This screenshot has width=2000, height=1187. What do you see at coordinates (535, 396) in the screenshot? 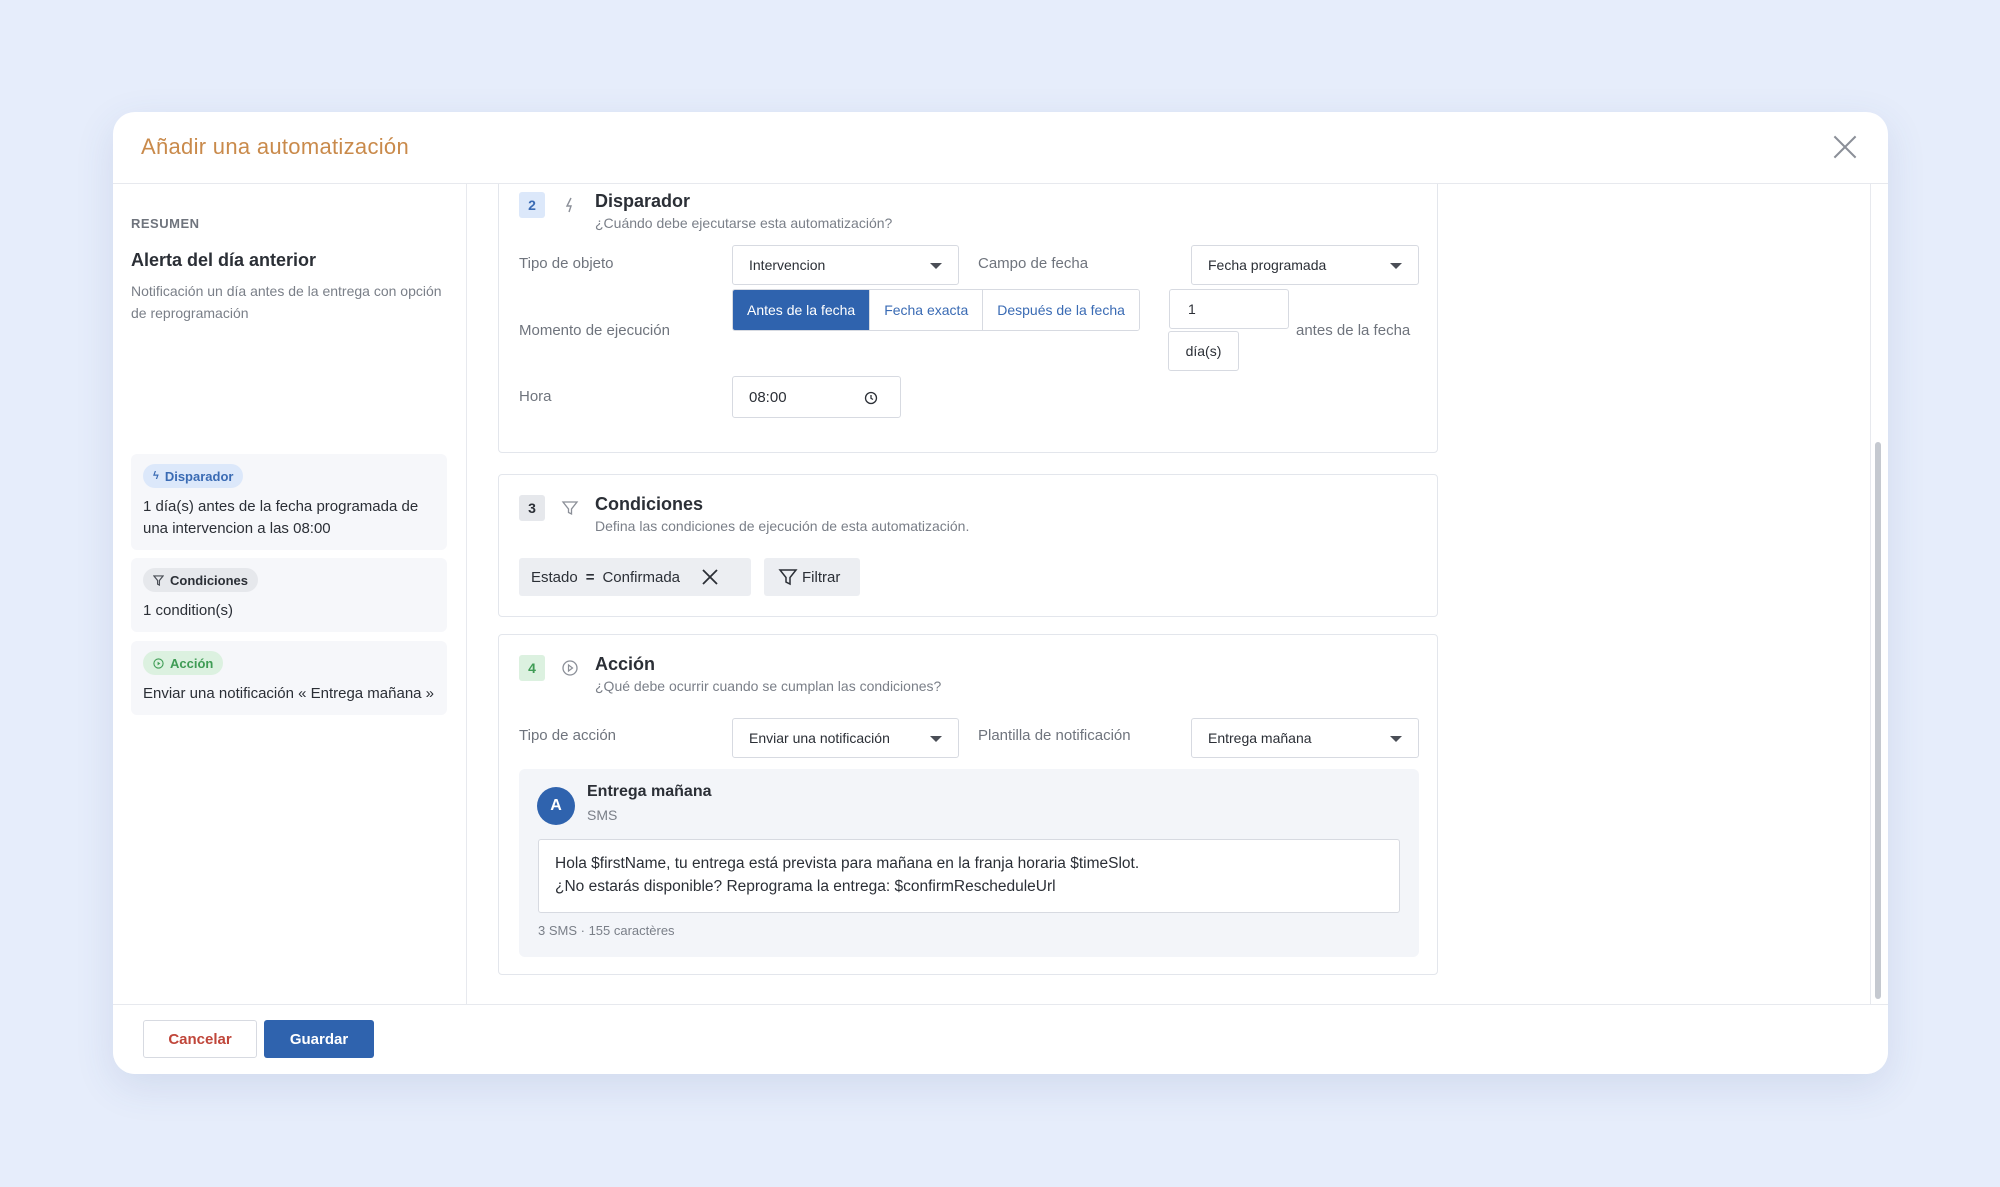
I see `time-label: Hora` at bounding box center [535, 396].